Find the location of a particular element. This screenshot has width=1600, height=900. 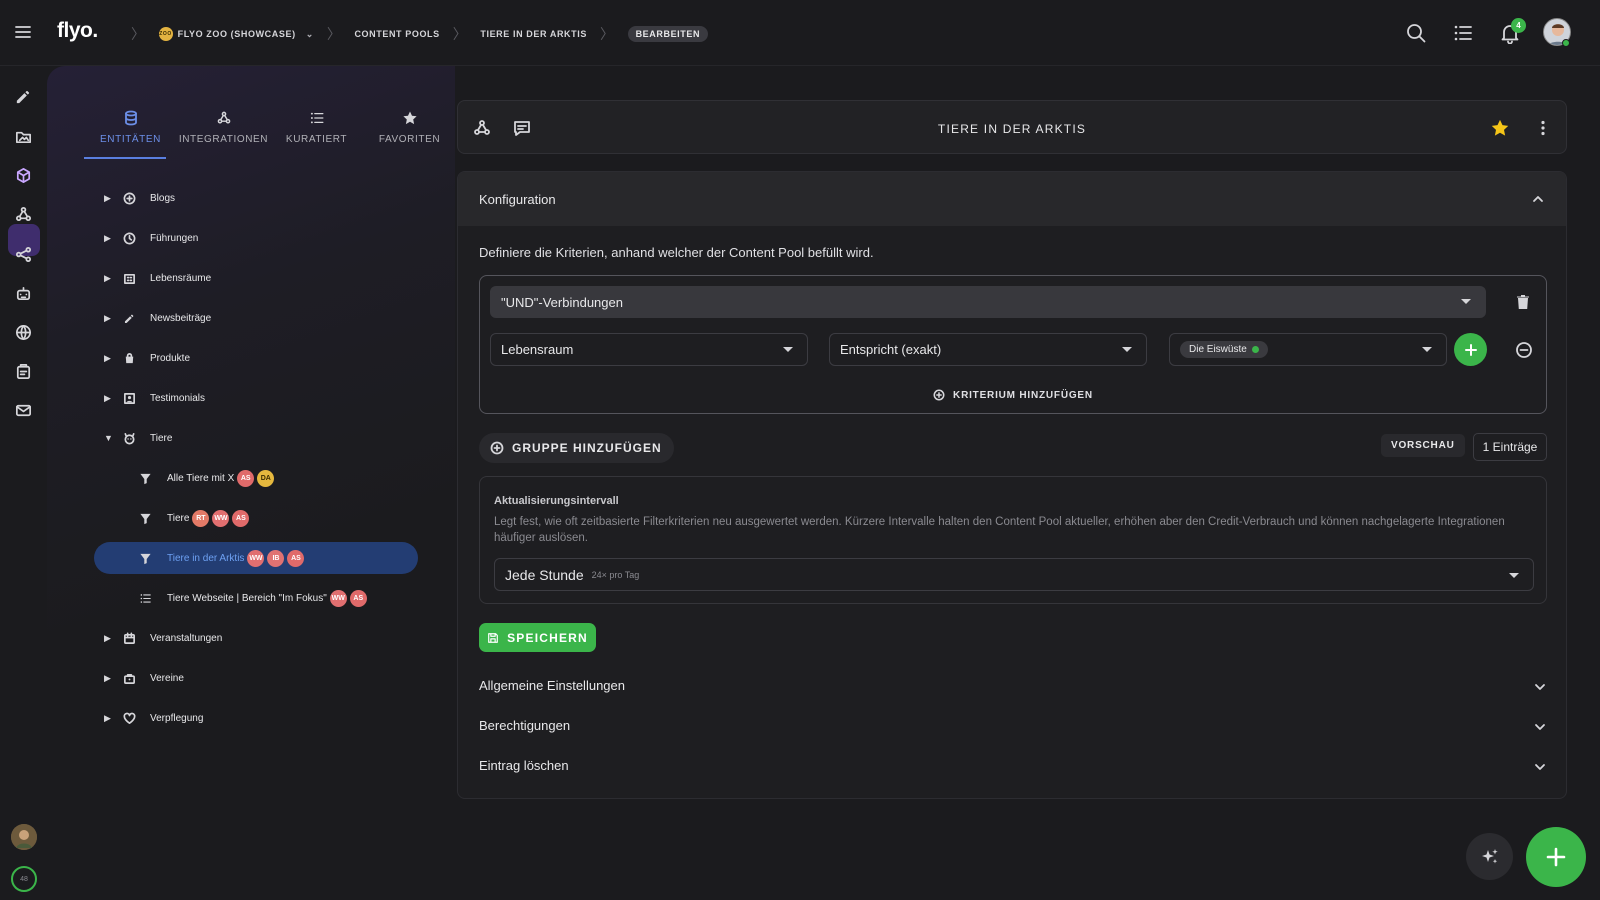

robot-icon is located at coordinates (23, 293).